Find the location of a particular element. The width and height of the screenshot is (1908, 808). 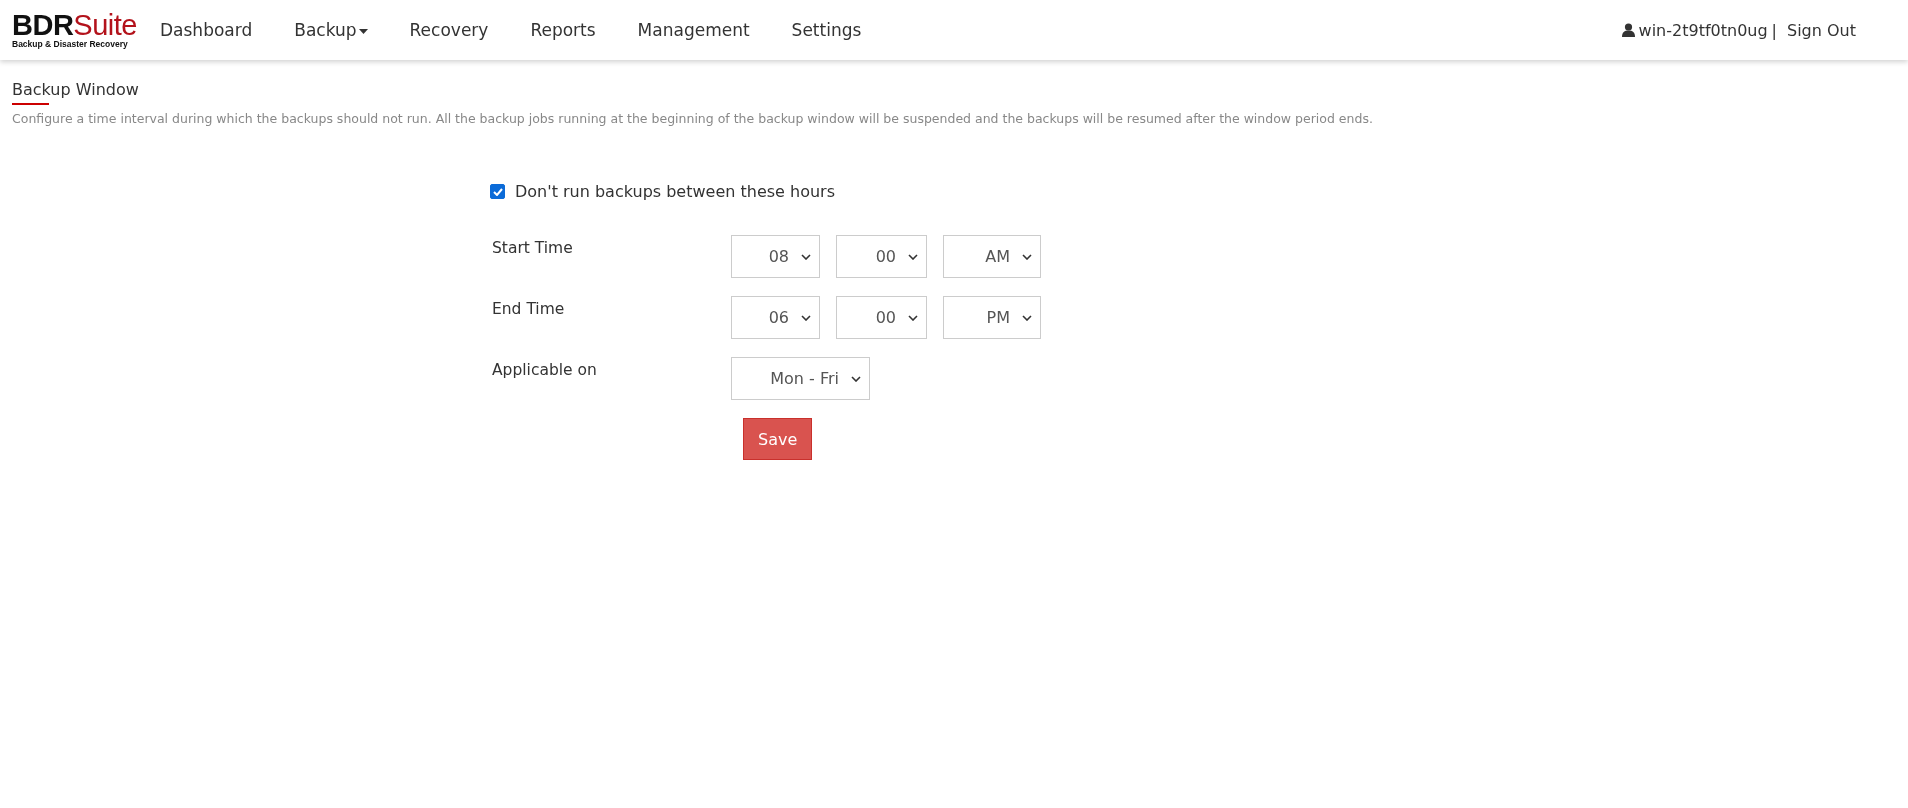

dropdown: Mon - Fri is located at coordinates (800, 378).